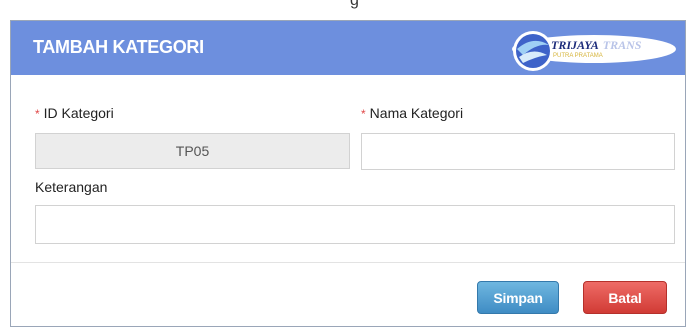 This screenshot has height=331, width=692. What do you see at coordinates (355, 224) in the screenshot?
I see `keterangan-input` at bounding box center [355, 224].